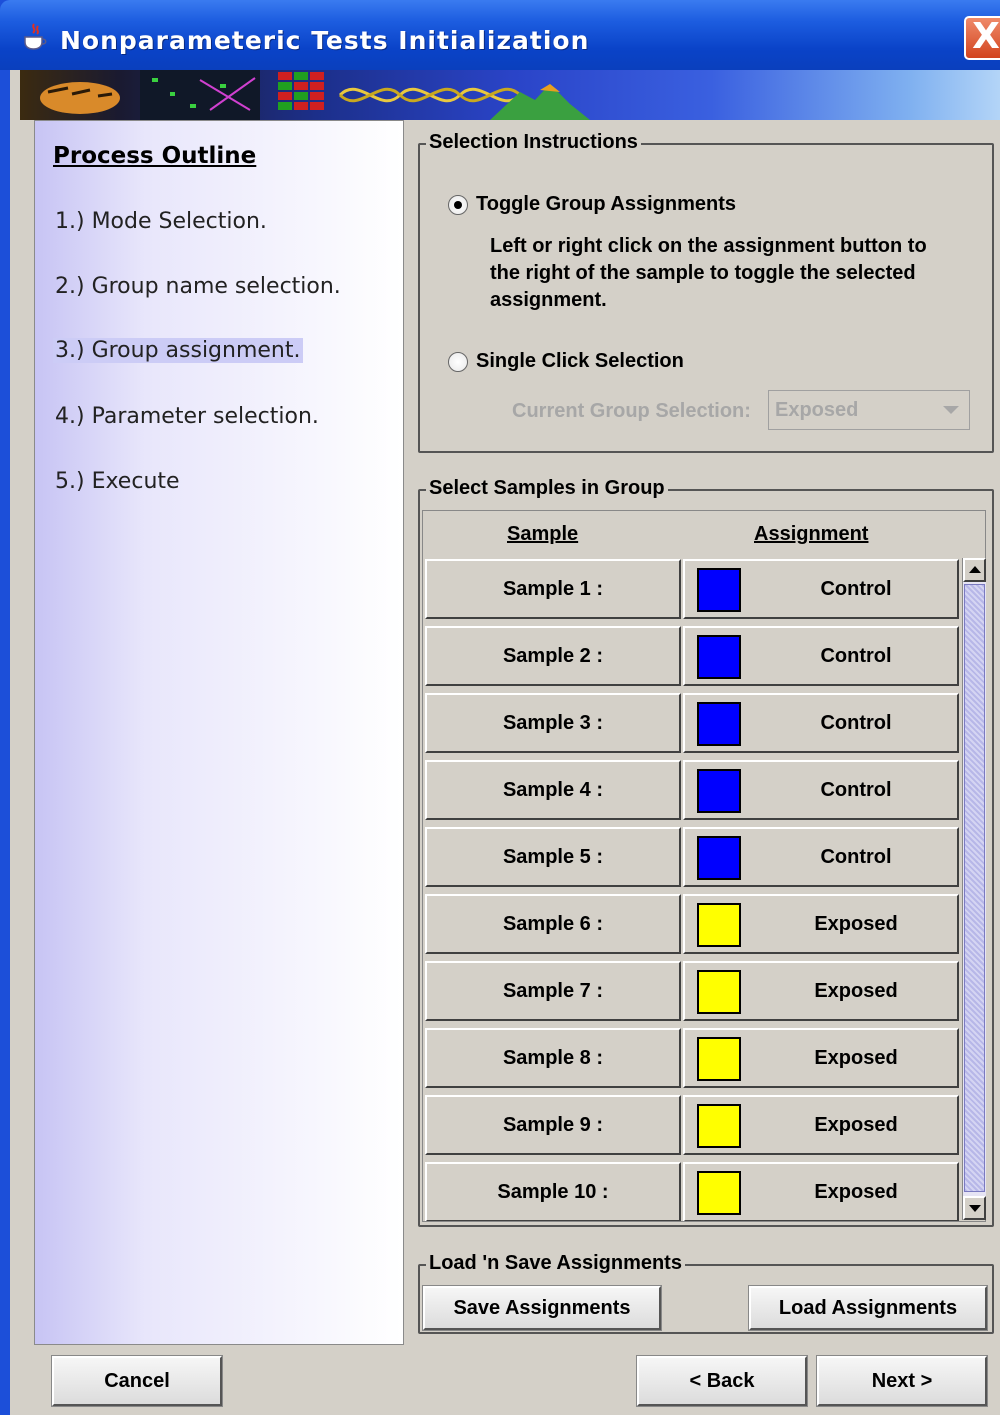  What do you see at coordinates (547, 488) in the screenshot?
I see `select-samples-title: Select Samples in Group` at bounding box center [547, 488].